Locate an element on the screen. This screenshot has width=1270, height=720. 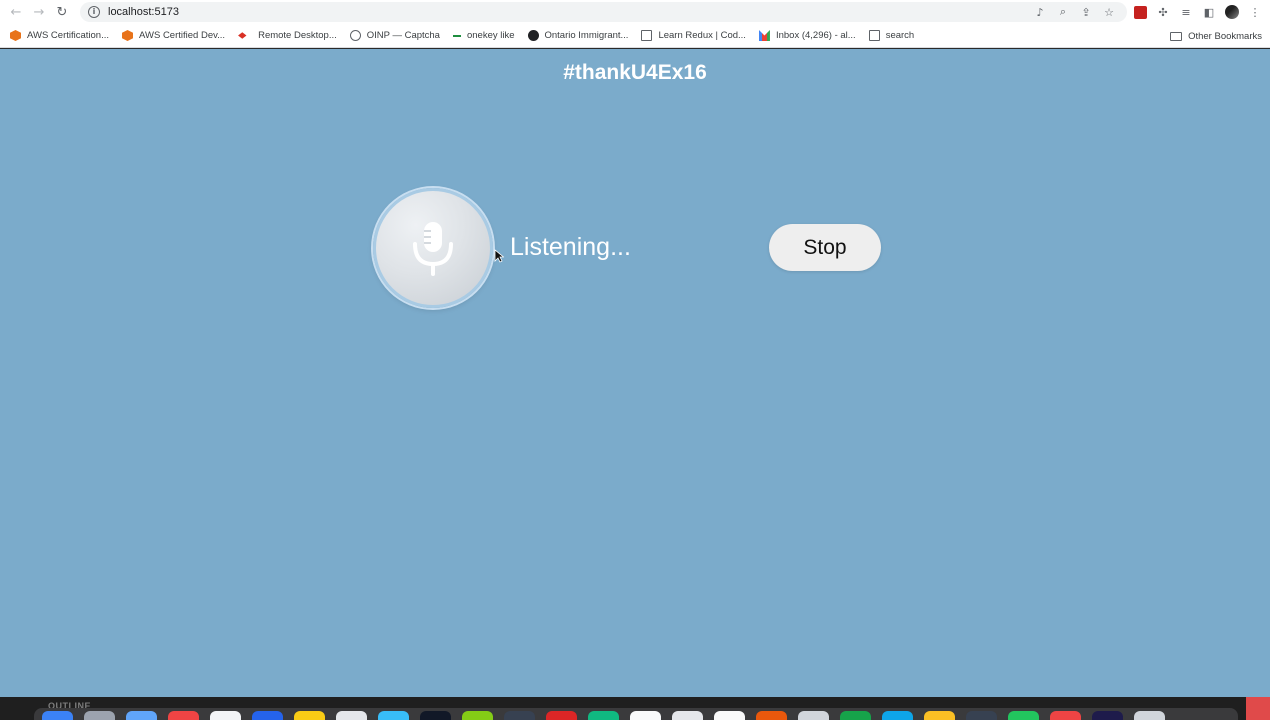
globe-icon is located at coordinates (355, 35).